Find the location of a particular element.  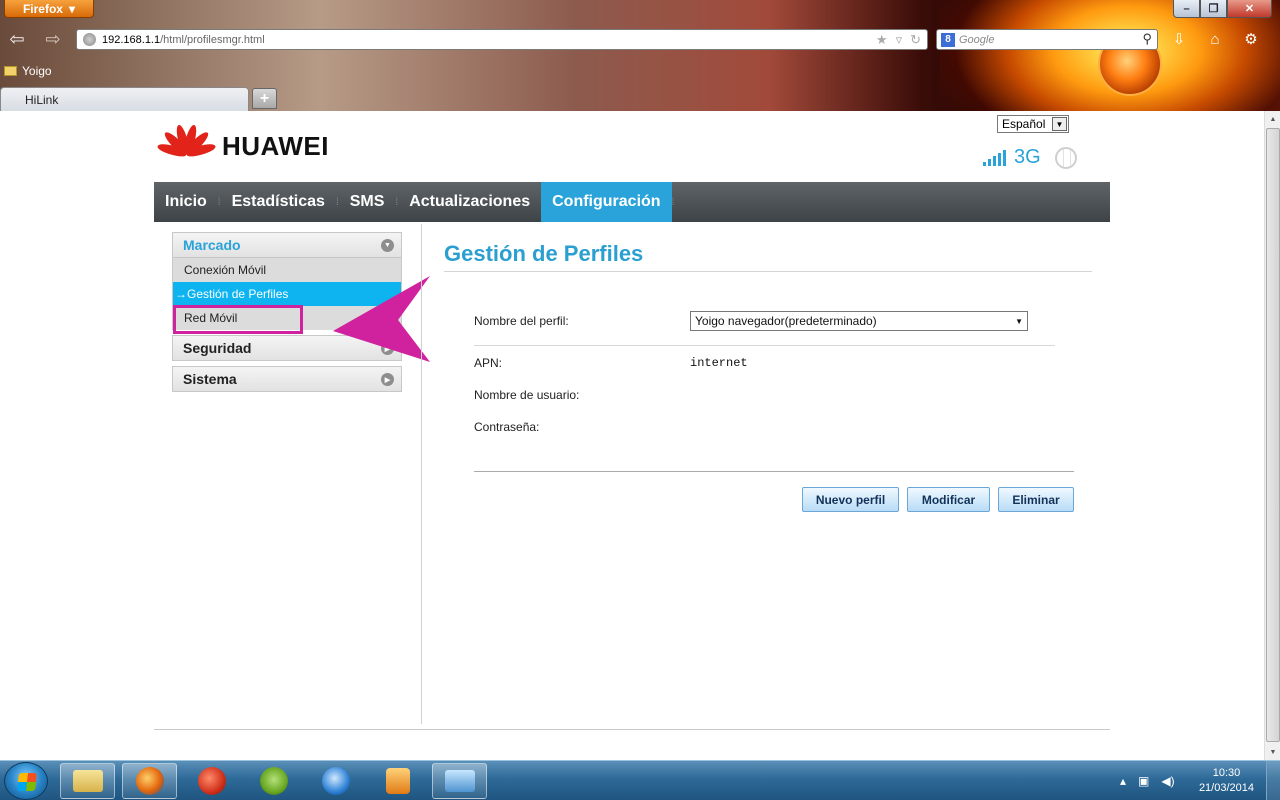

firefox-menu-button: Firefox ▾ is located at coordinates (49, 9).